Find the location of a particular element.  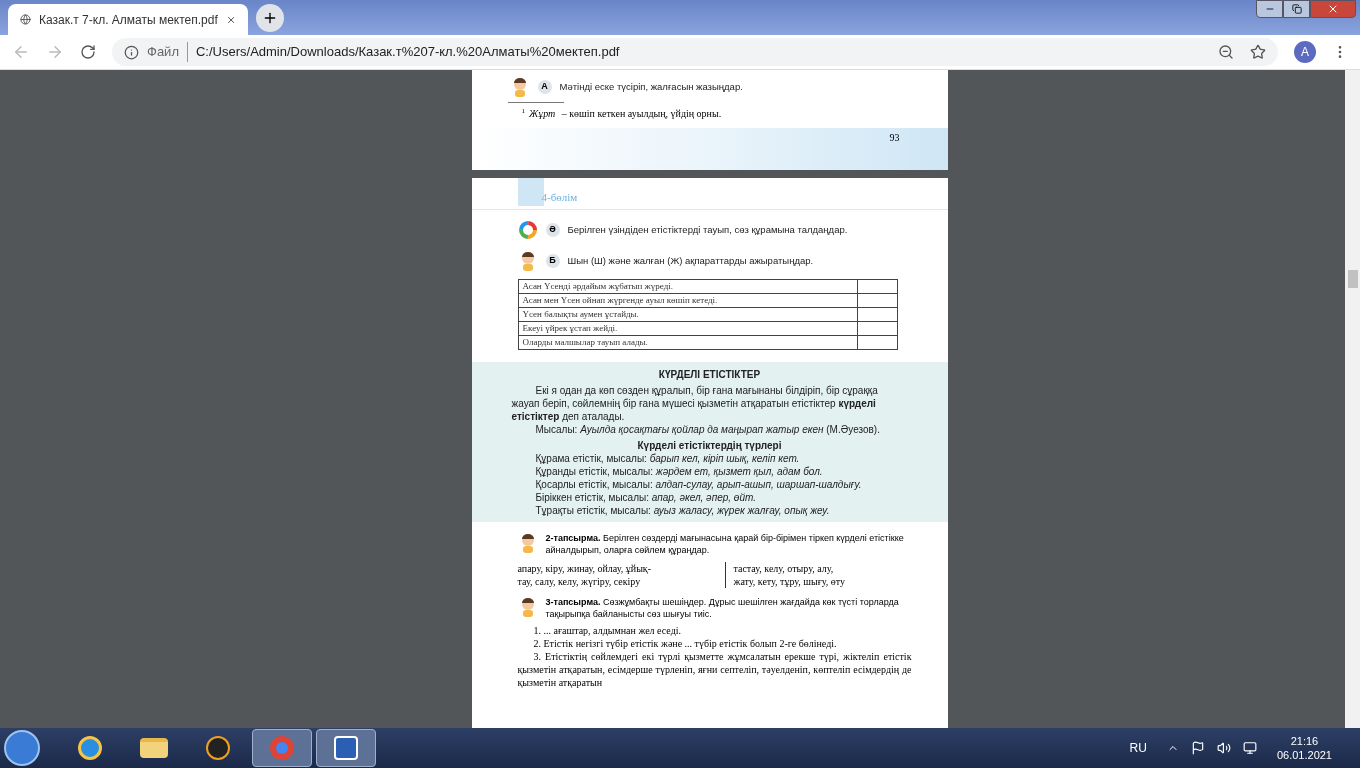

section-label: 4-бөлім is located at coordinates (559, 197).